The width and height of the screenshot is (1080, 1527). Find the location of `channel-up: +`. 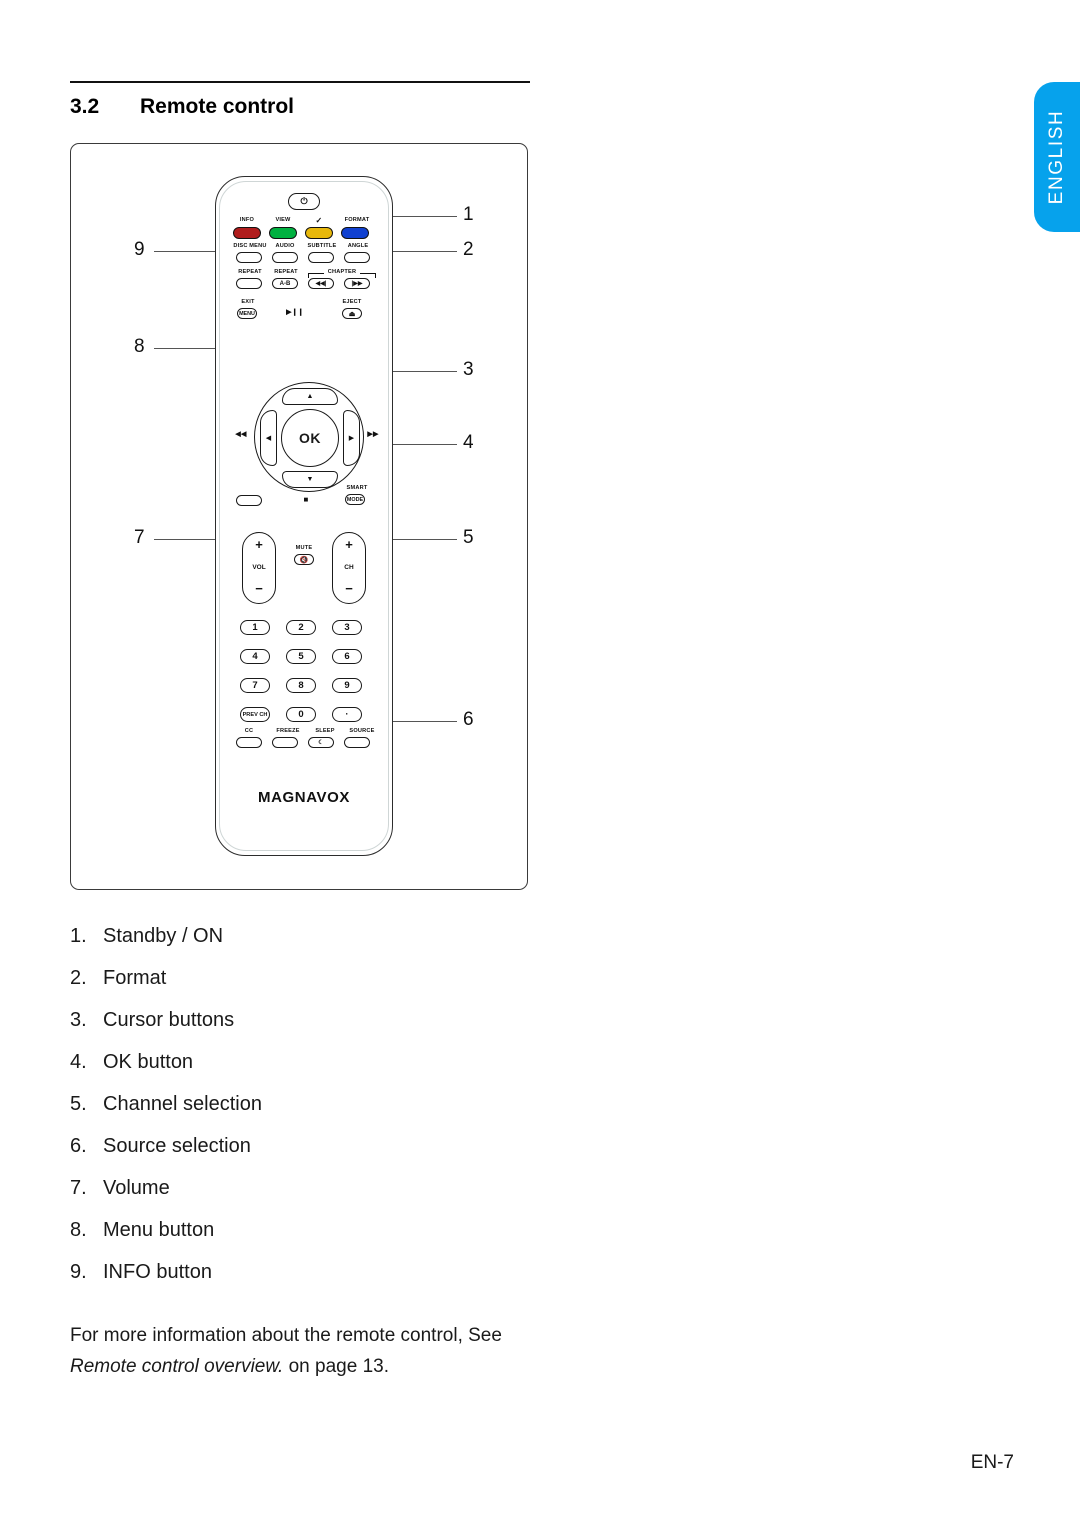

channel-up: + is located at coordinates (349, 544).